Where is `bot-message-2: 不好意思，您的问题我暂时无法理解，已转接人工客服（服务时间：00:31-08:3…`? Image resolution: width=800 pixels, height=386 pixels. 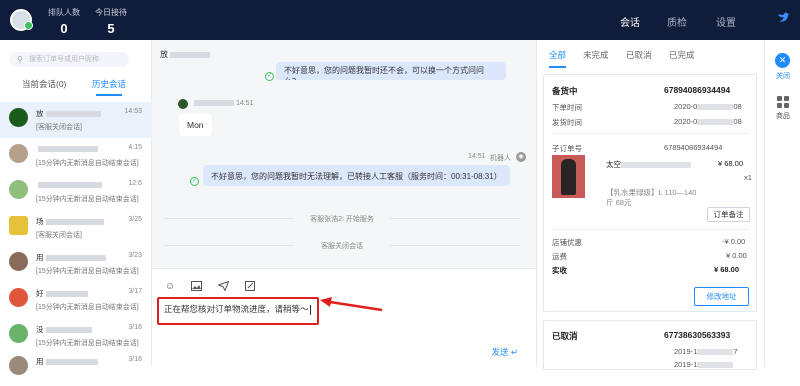
bot-message-2: 不好意思，您的问题我暂时无法理解，已转接人工客服（服务时间：00:31-08:3… is located at coordinates (356, 175).